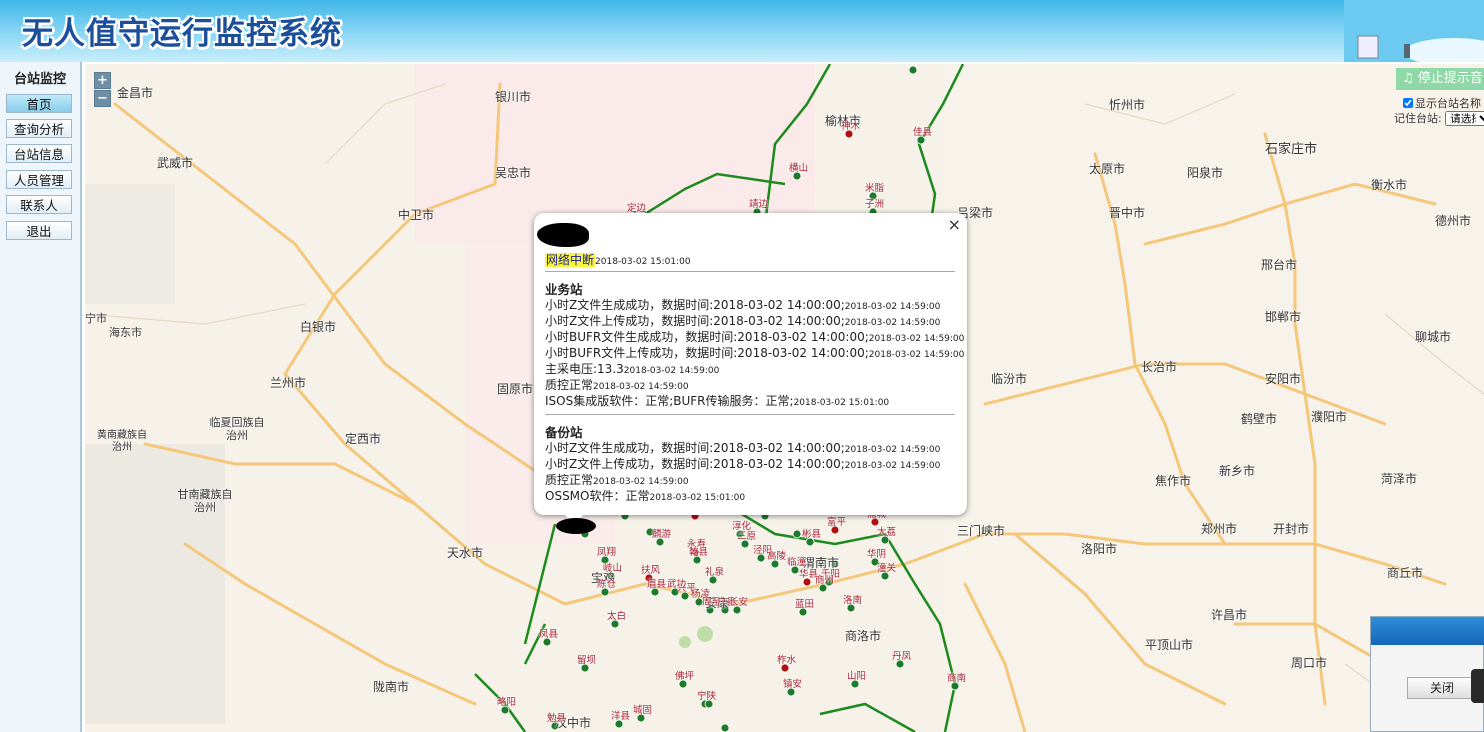 This screenshot has height=732, width=1484. I want to click on redacted-station-name, so click(563, 235).